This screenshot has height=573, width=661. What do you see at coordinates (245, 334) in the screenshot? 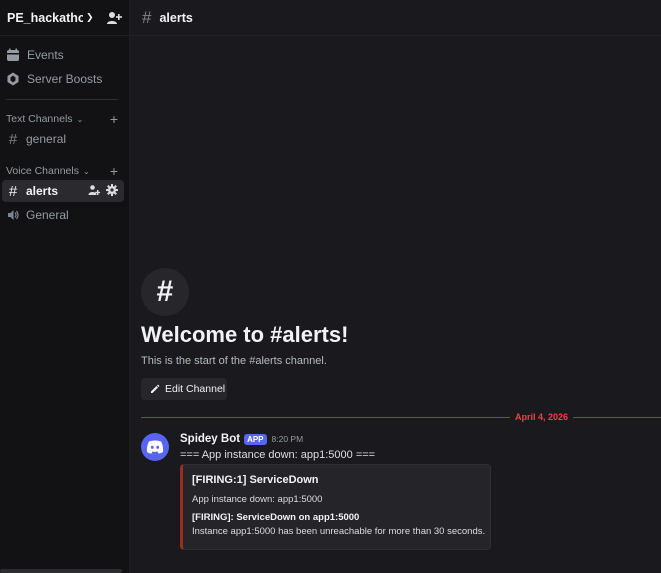
I see `welcome-title: Welcome to #alerts!` at bounding box center [245, 334].